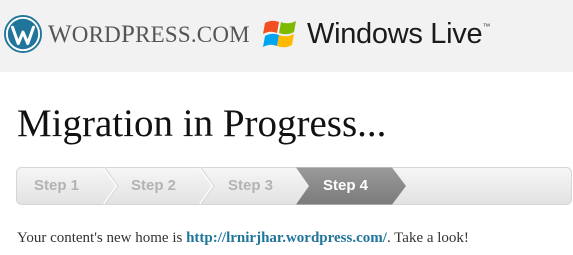  Describe the element at coordinates (286, 238) in the screenshot. I see `blog-link: http://lrnirjhar.wordpress.com/` at that location.